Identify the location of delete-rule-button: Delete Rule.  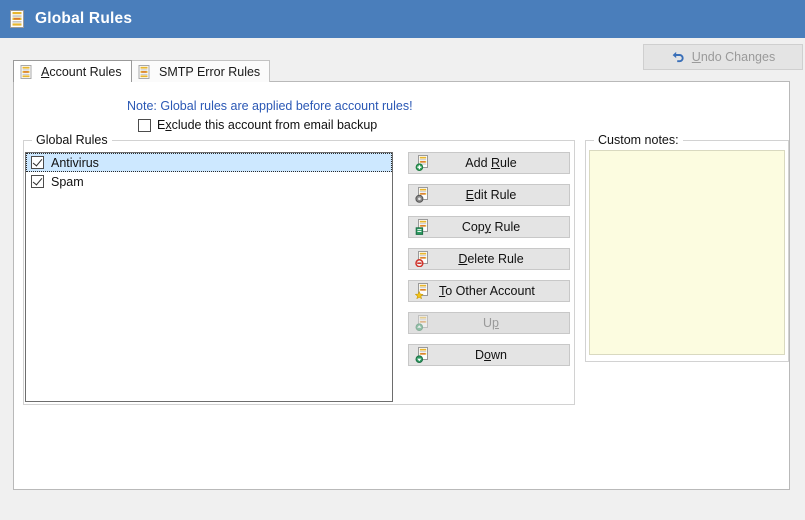
(489, 259).